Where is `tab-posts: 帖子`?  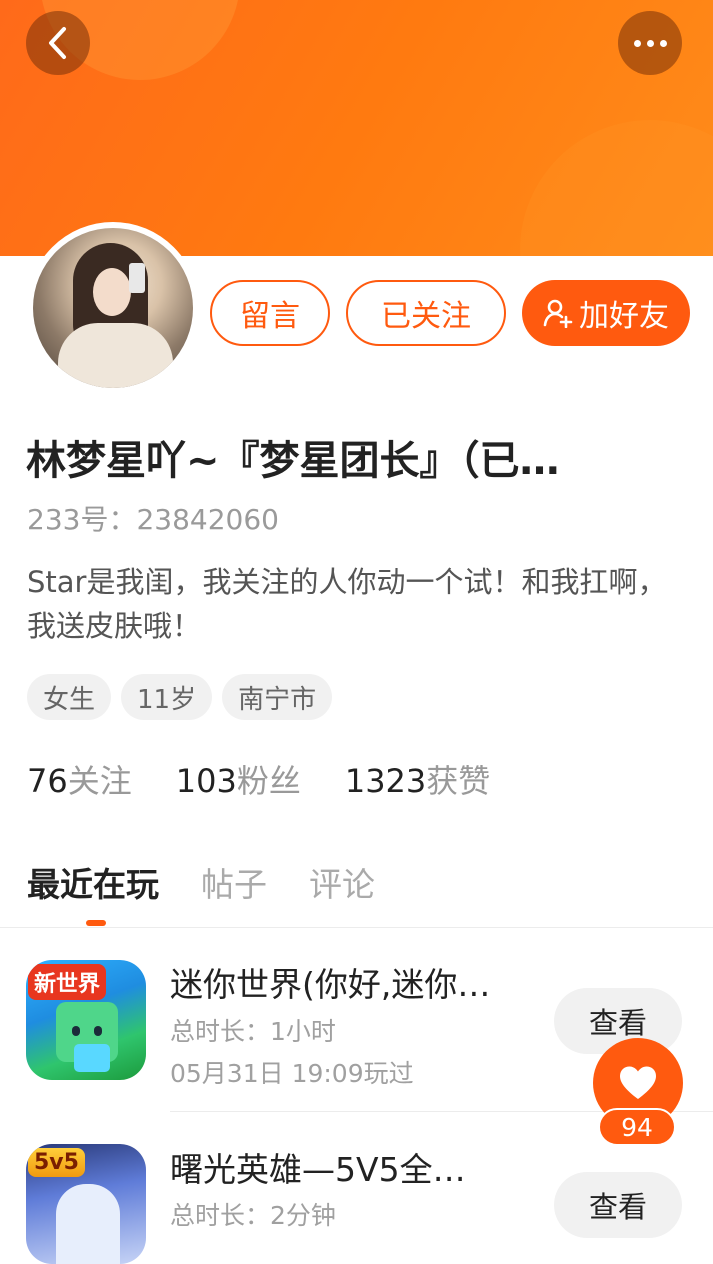
tab-posts: 帖子 is located at coordinates (234, 882).